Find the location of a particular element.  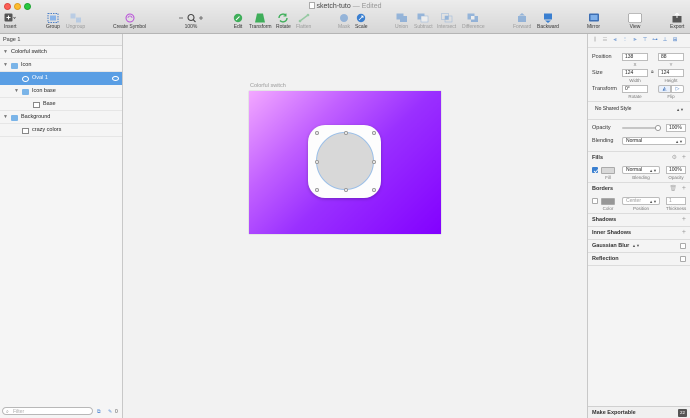

border-position-select: Center ▲▼ is located at coordinates (641, 201).